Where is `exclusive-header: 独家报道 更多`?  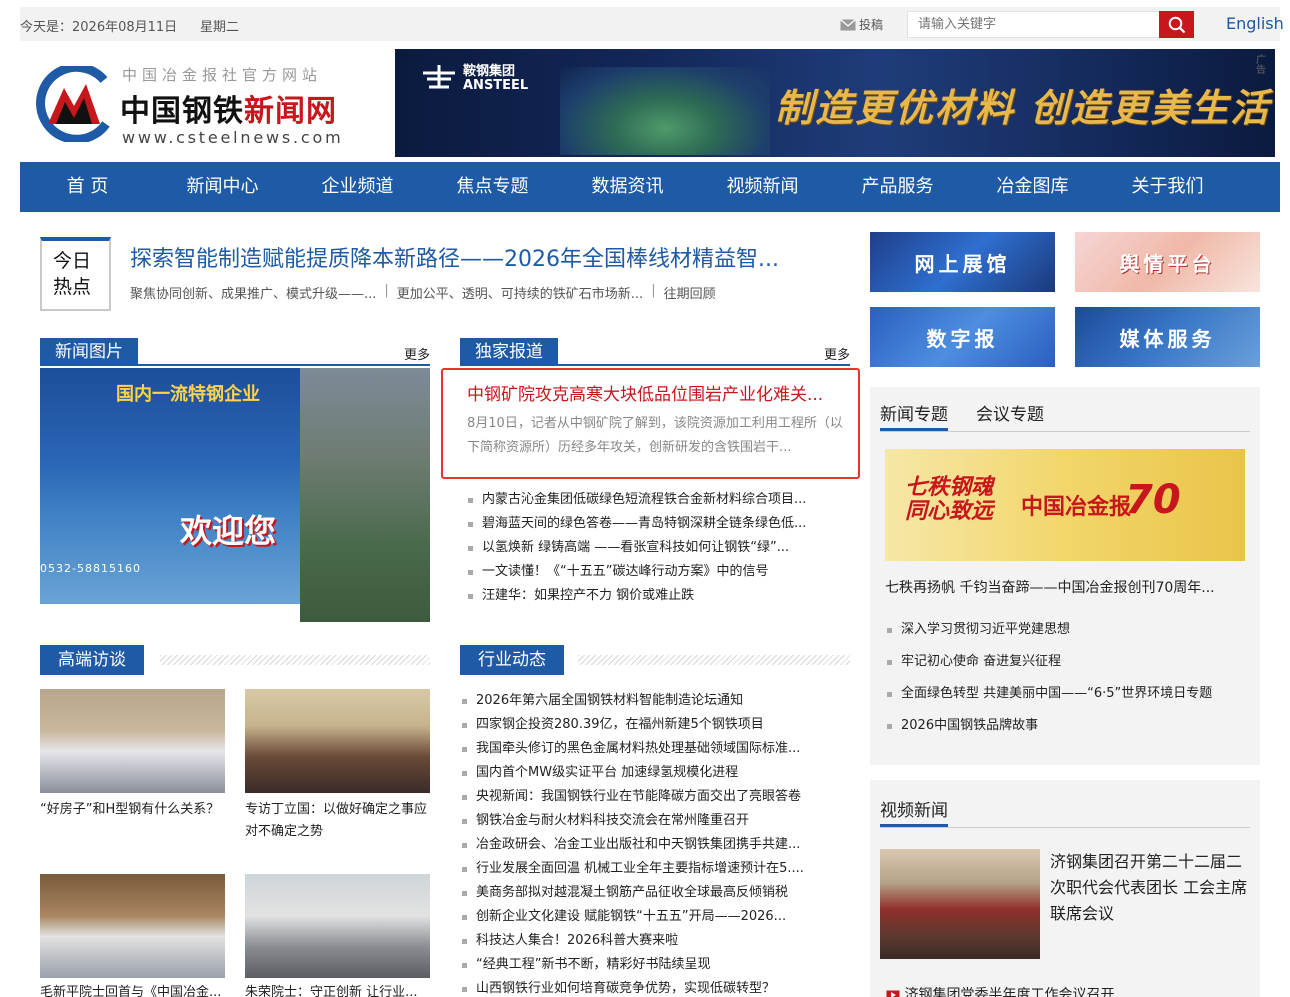 exclusive-header: 独家报道 更多 is located at coordinates (655, 352).